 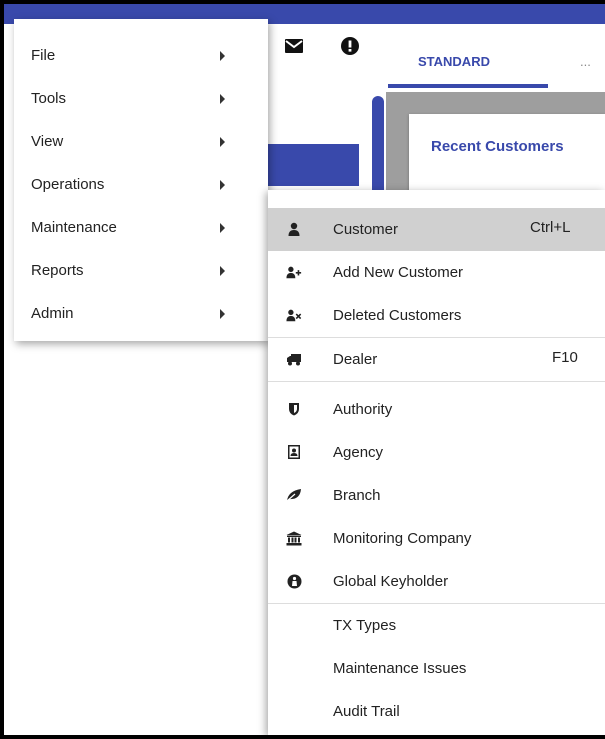 I want to click on mail-icon, so click(x=294, y=46).